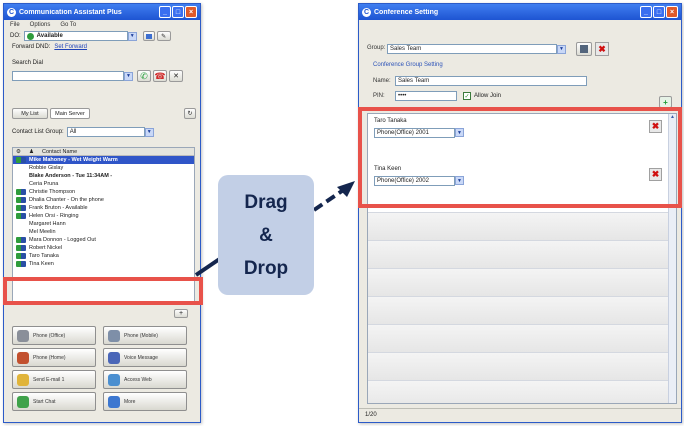 Image resolution: width=684 pixels, height=426 pixels. Describe the element at coordinates (266, 202) in the screenshot. I see `badge-line-1: Drag` at that location.